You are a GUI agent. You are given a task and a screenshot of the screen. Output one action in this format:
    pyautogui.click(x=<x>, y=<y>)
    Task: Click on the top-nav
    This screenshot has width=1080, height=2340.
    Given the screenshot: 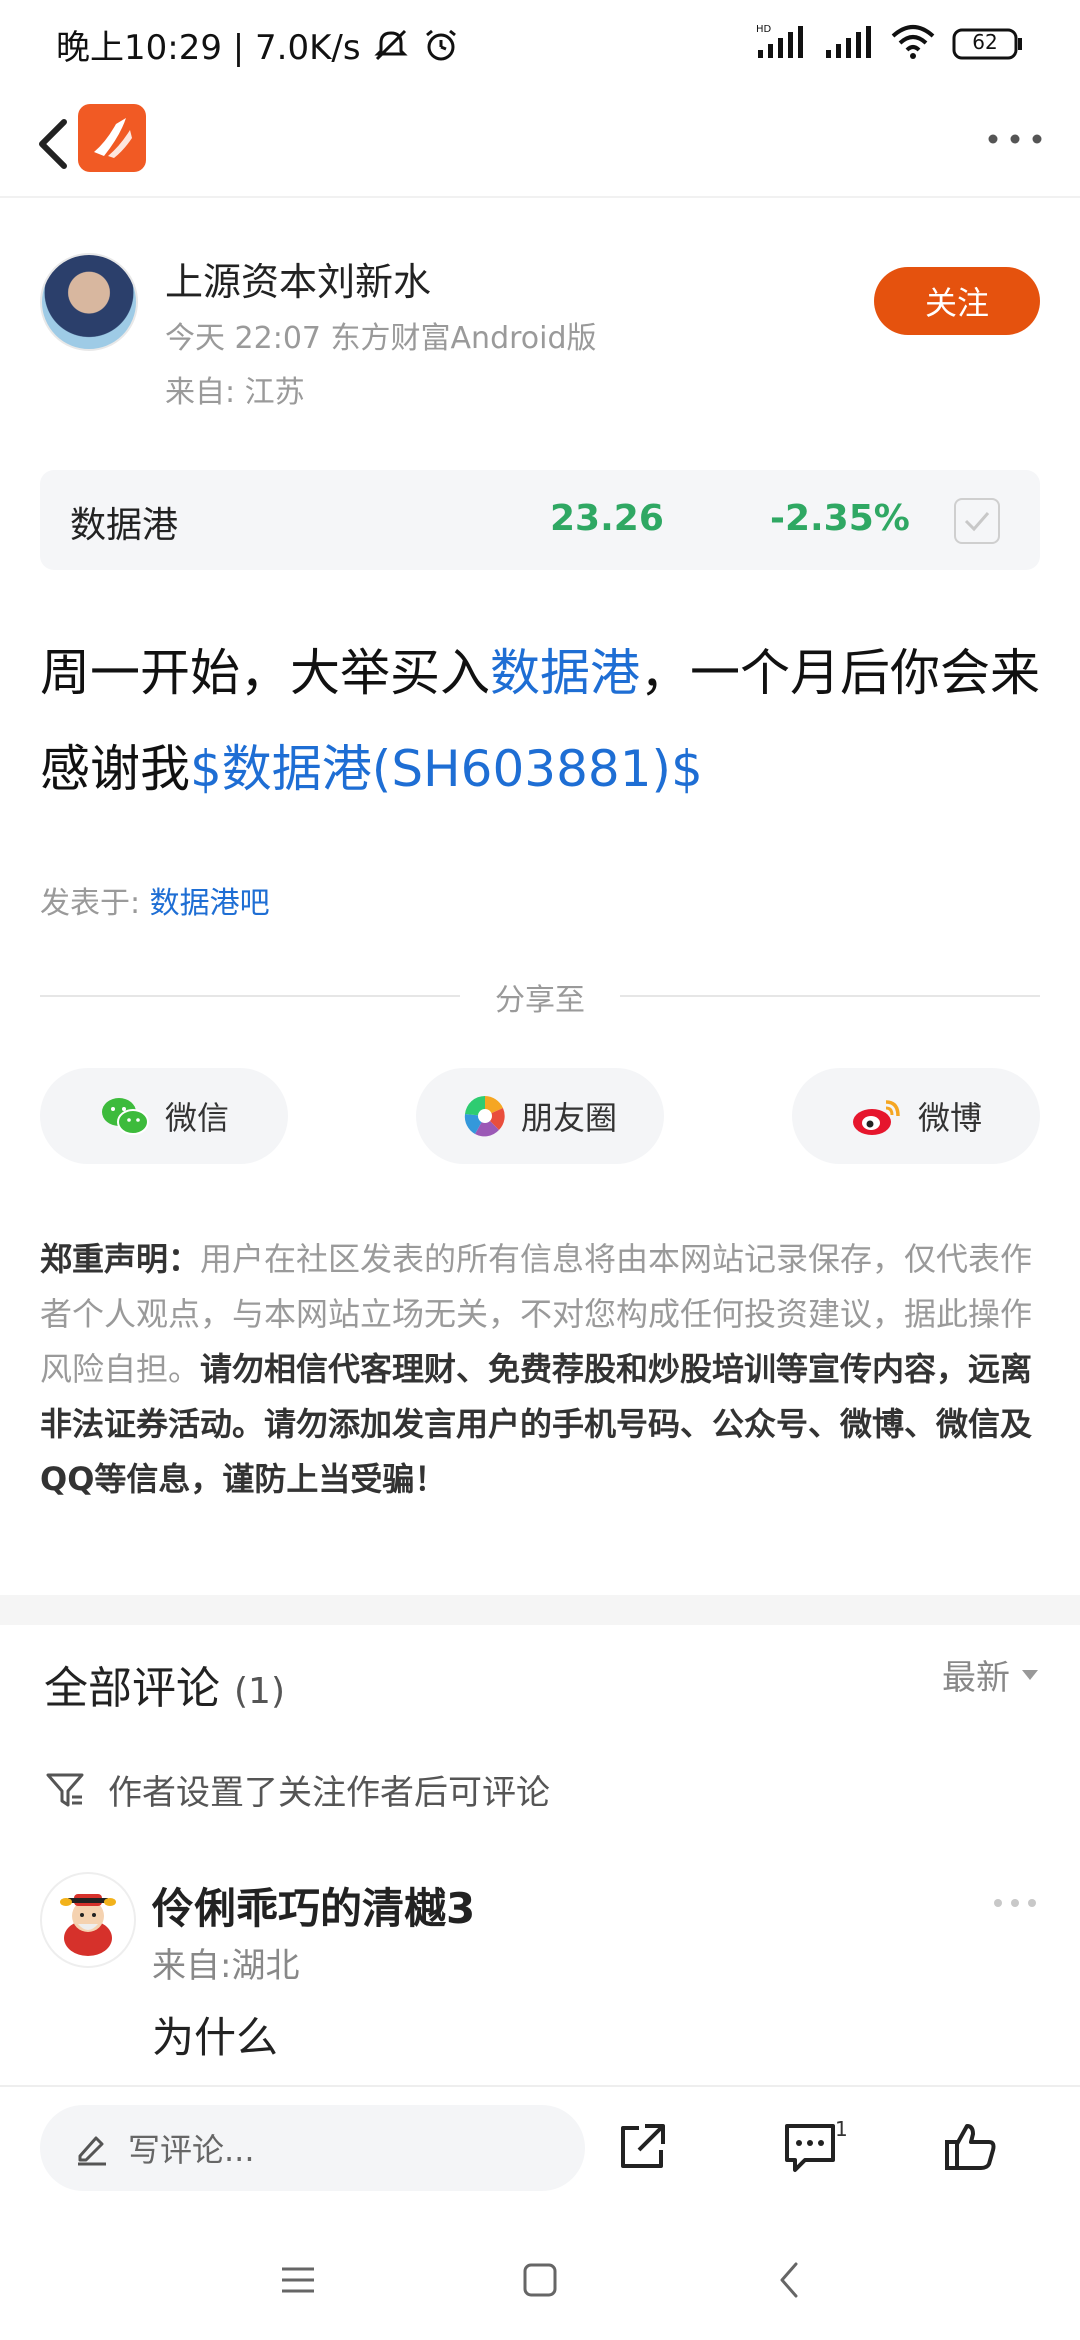 What is the action you would take?
    pyautogui.click(x=540, y=144)
    